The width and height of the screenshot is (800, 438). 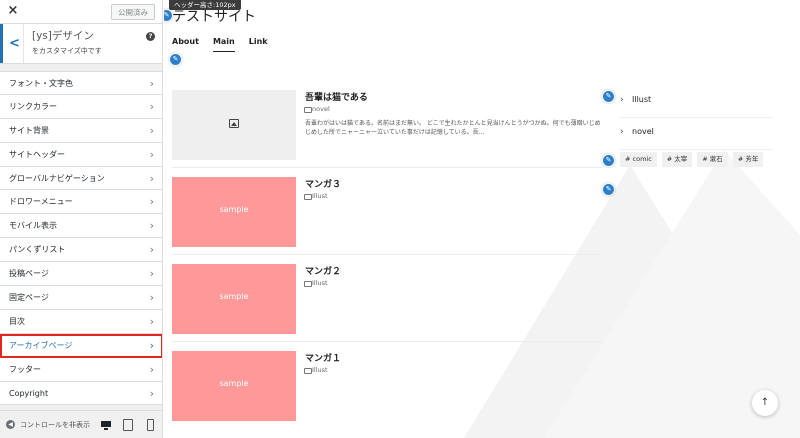 I want to click on sidebar-item: ドロワーメニュー ›, so click(x=81, y=202).